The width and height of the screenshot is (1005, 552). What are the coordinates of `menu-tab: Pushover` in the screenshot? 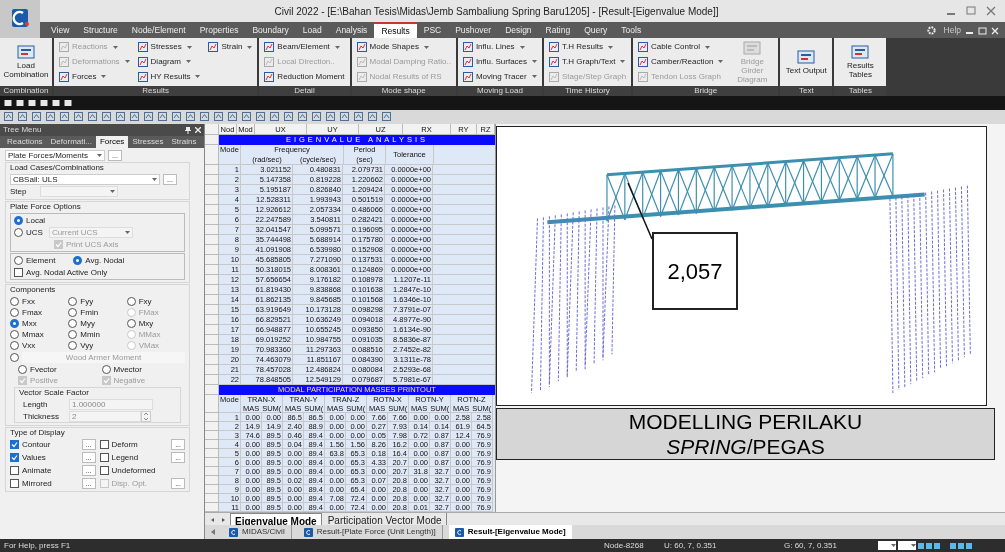 It's located at (473, 30).